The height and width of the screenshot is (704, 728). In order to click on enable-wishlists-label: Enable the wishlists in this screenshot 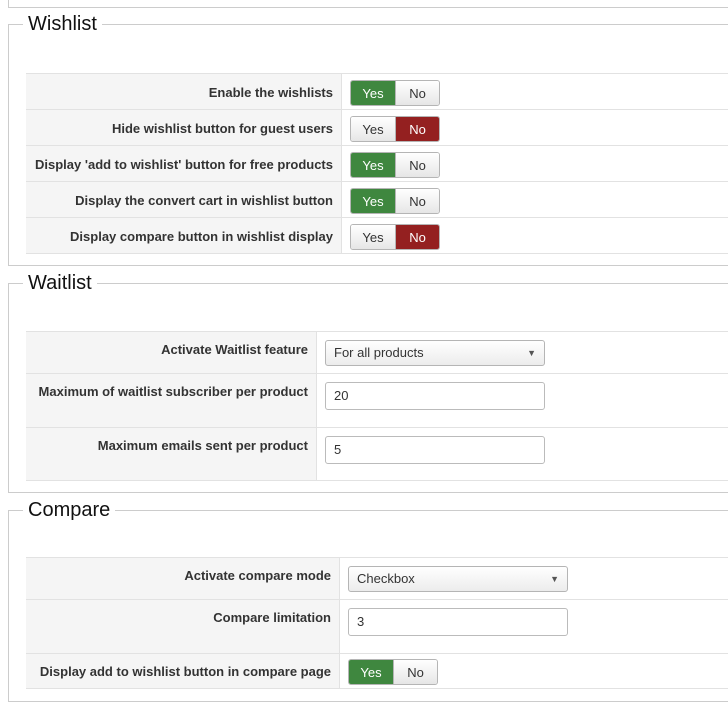, I will do `click(270, 92)`.